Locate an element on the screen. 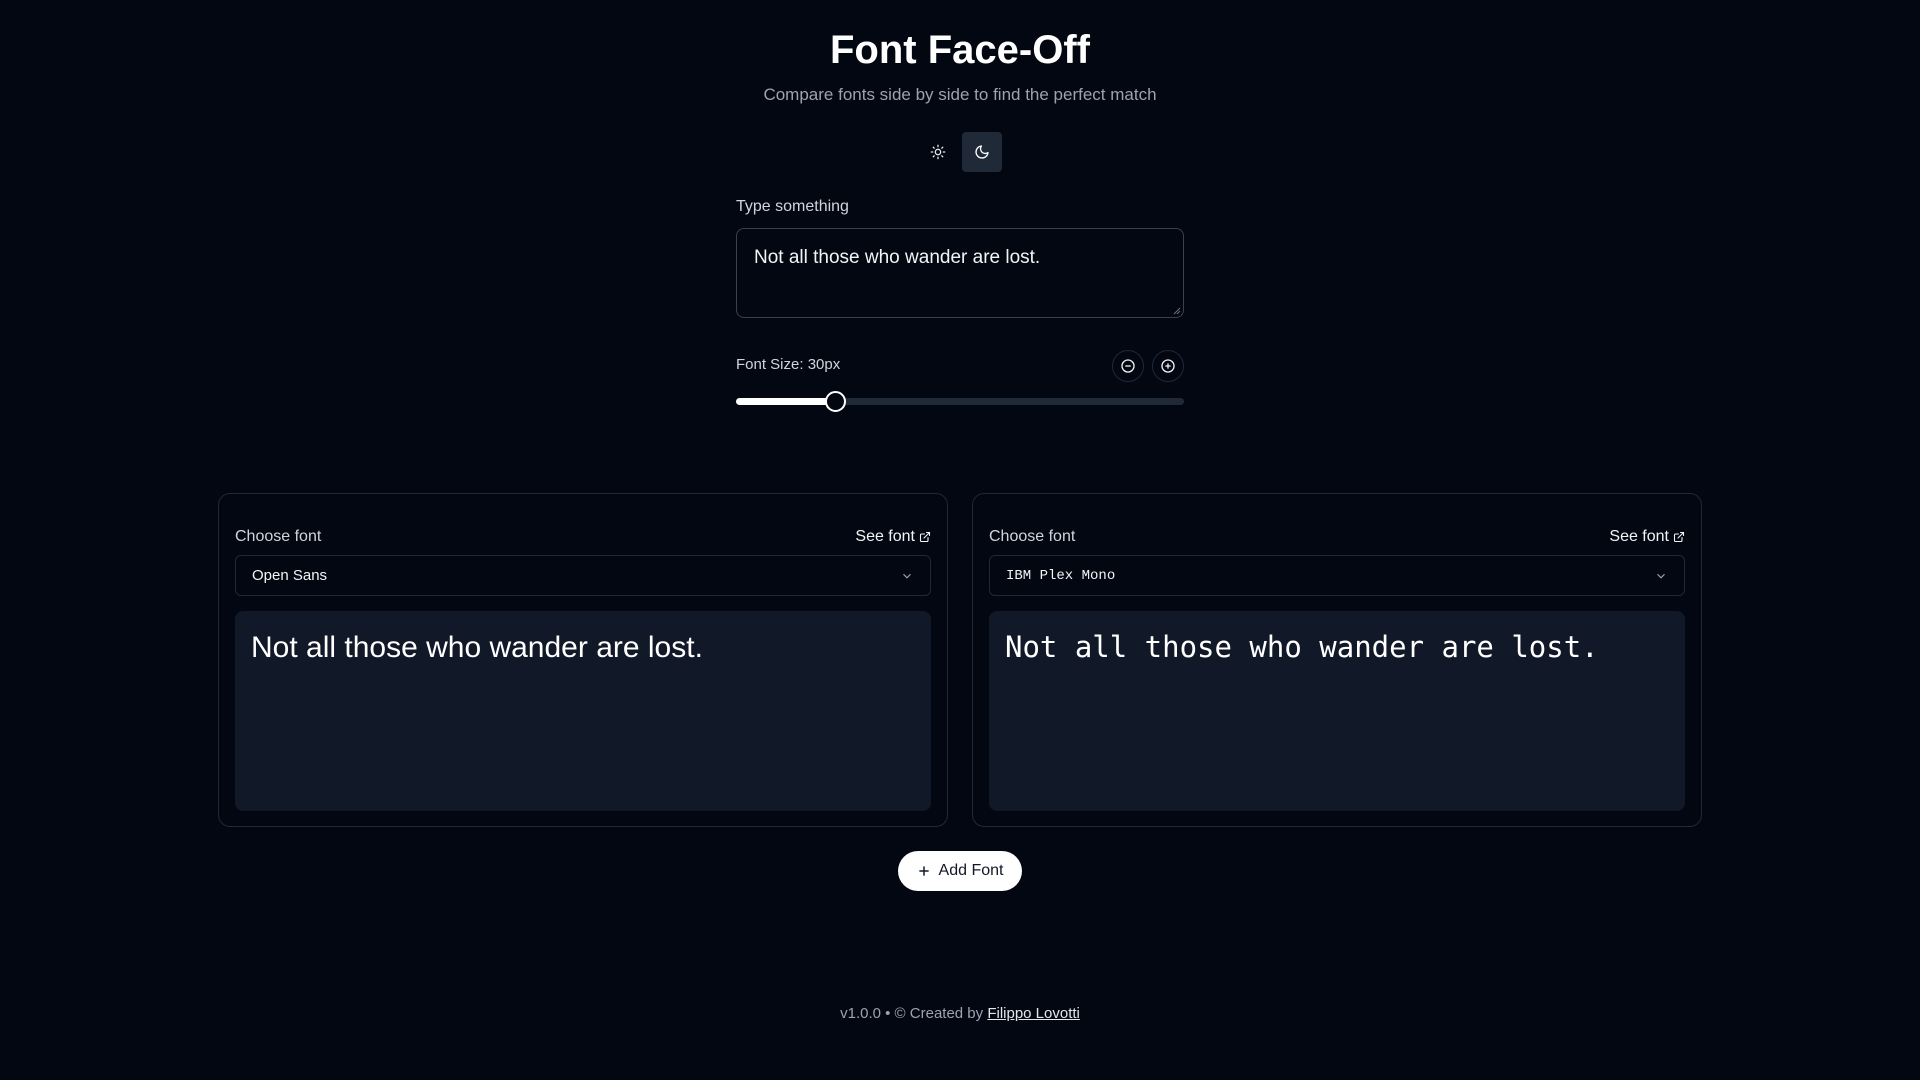 This screenshot has width=1920, height=1080. font-select: Open Sans is located at coordinates (583, 575).